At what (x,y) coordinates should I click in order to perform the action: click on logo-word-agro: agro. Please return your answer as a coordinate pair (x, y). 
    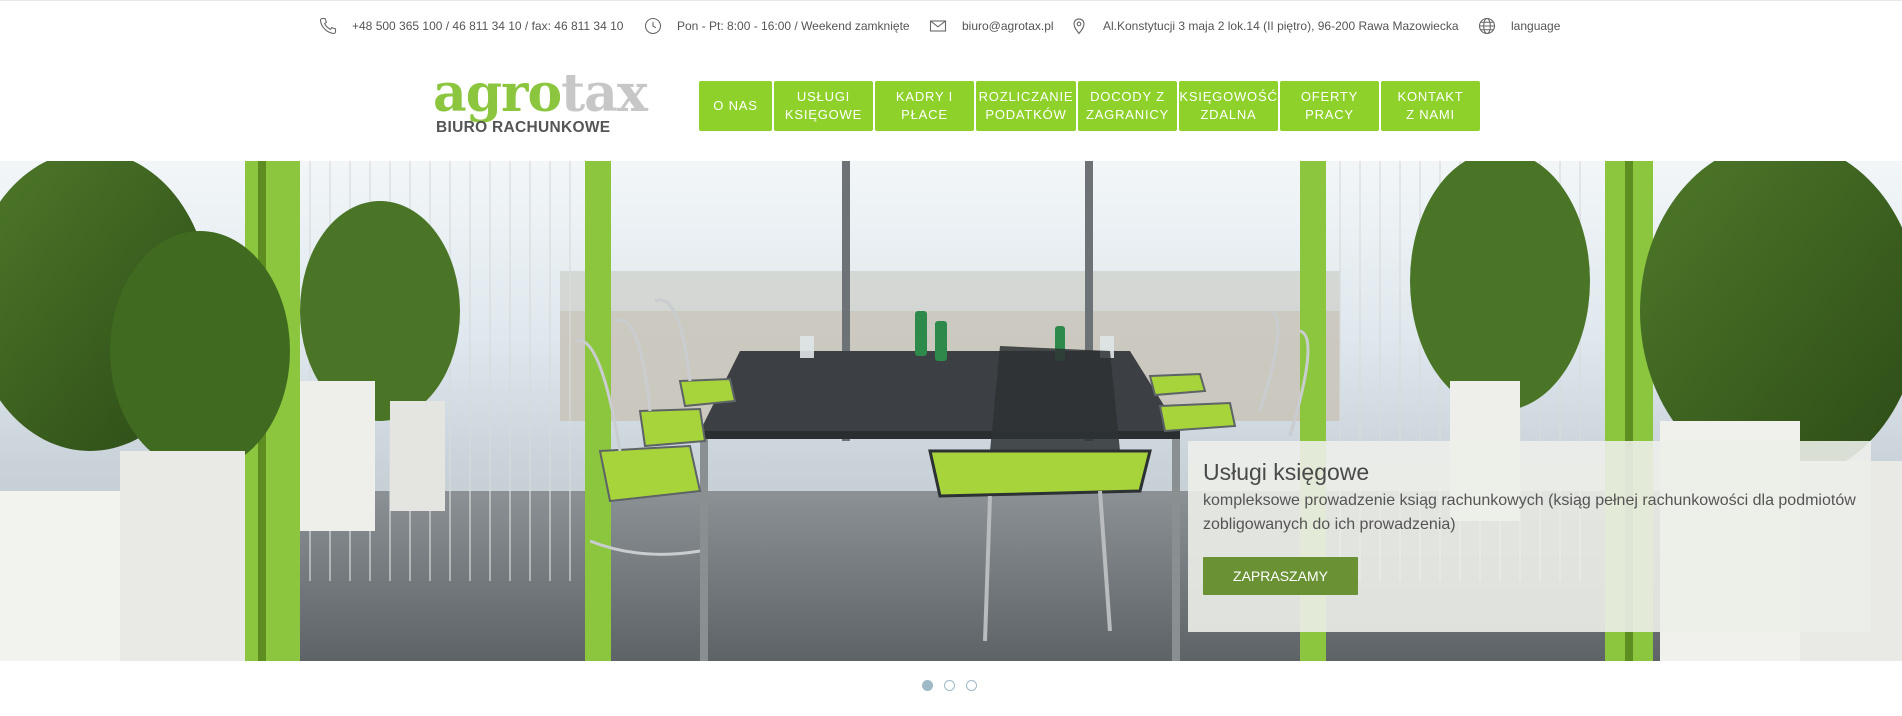
    Looking at the image, I should click on (497, 93).